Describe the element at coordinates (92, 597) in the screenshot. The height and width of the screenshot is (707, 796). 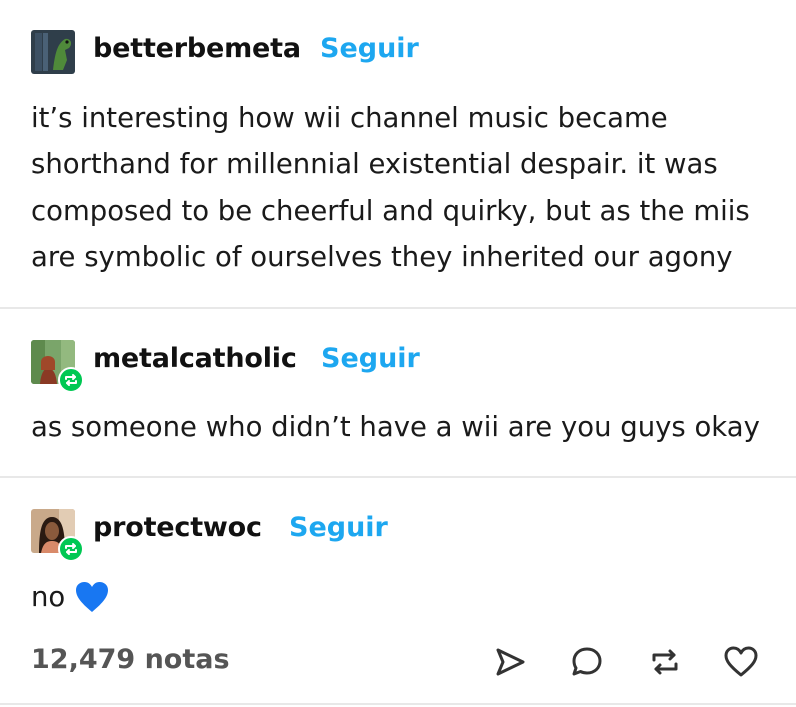
I see `blue-heart-emoji: 💙` at that location.